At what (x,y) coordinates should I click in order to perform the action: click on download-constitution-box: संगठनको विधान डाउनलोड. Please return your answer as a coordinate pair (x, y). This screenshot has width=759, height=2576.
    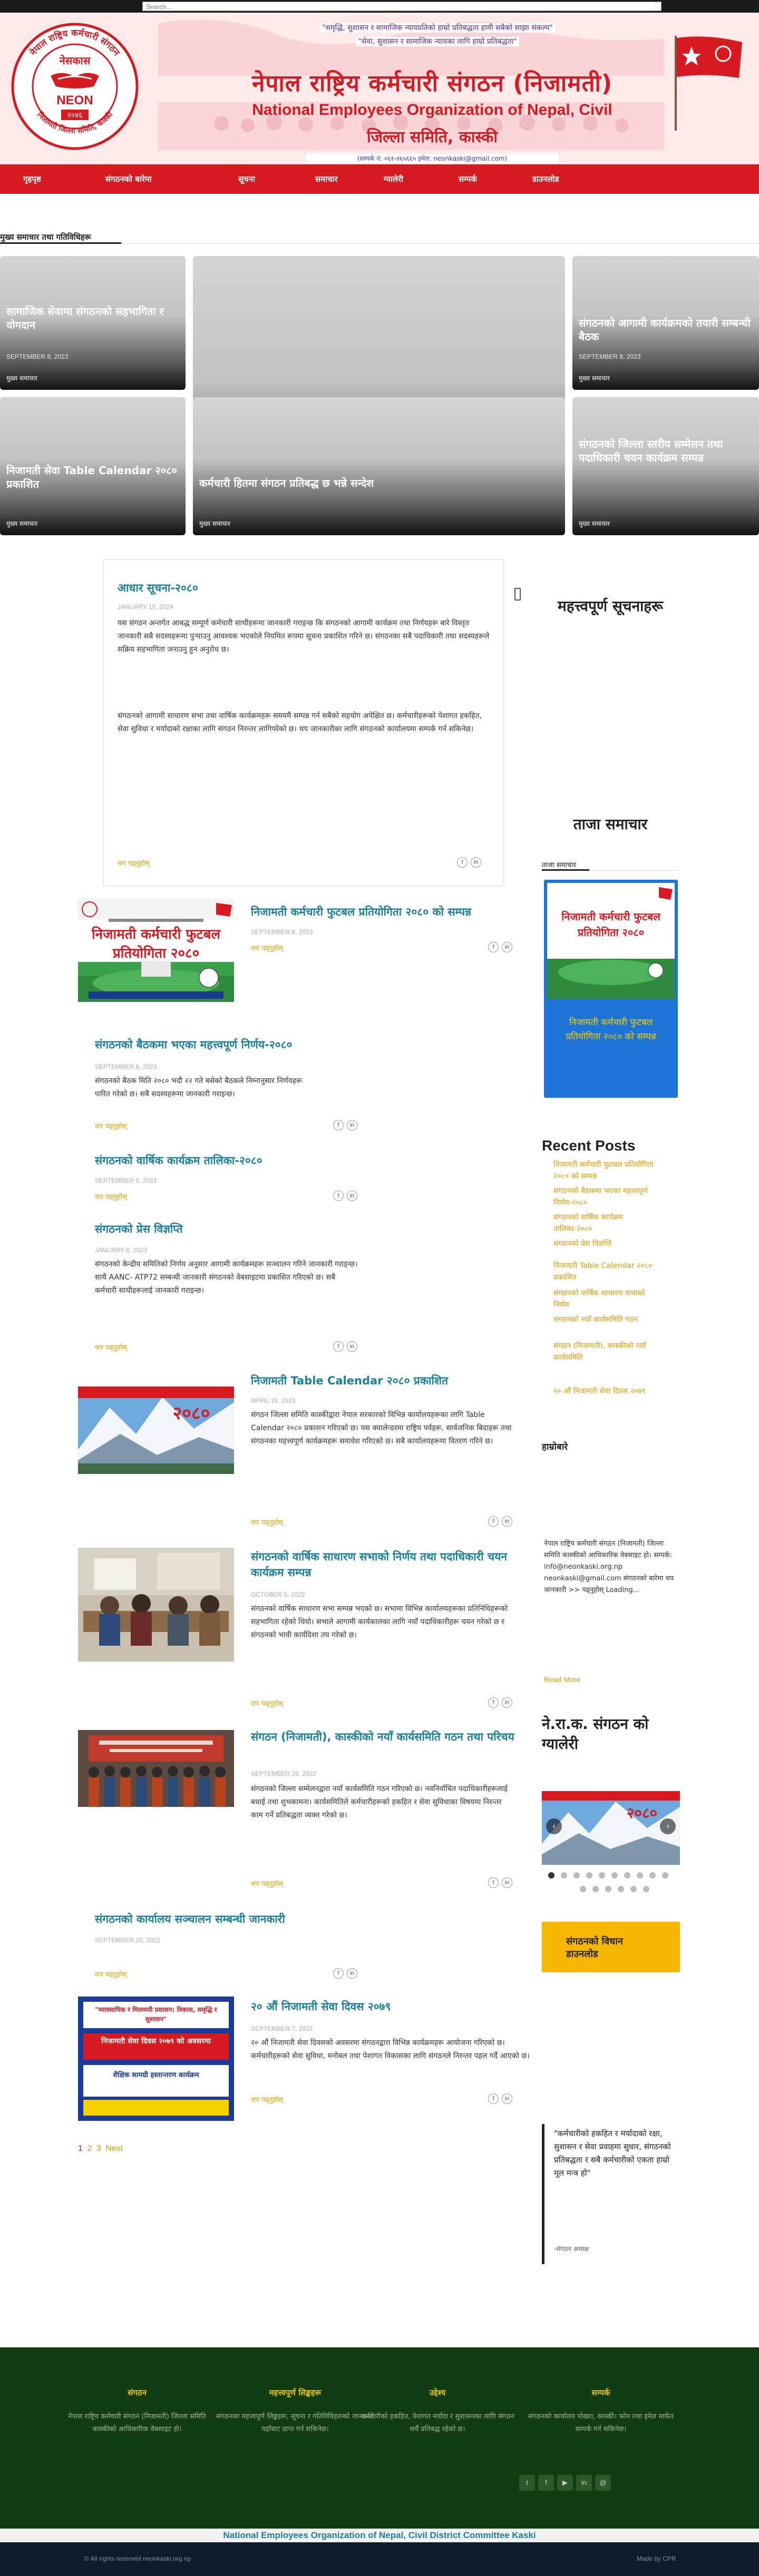
    Looking at the image, I should click on (611, 1947).